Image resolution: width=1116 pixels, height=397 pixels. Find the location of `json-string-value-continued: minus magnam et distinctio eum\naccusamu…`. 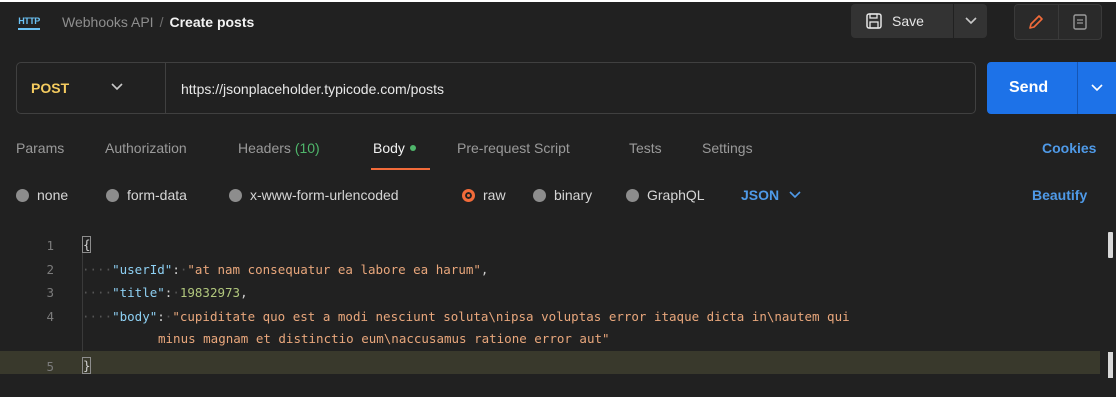

json-string-value-continued: minus magnam et distinctio eum\naccusamu… is located at coordinates (384, 338).